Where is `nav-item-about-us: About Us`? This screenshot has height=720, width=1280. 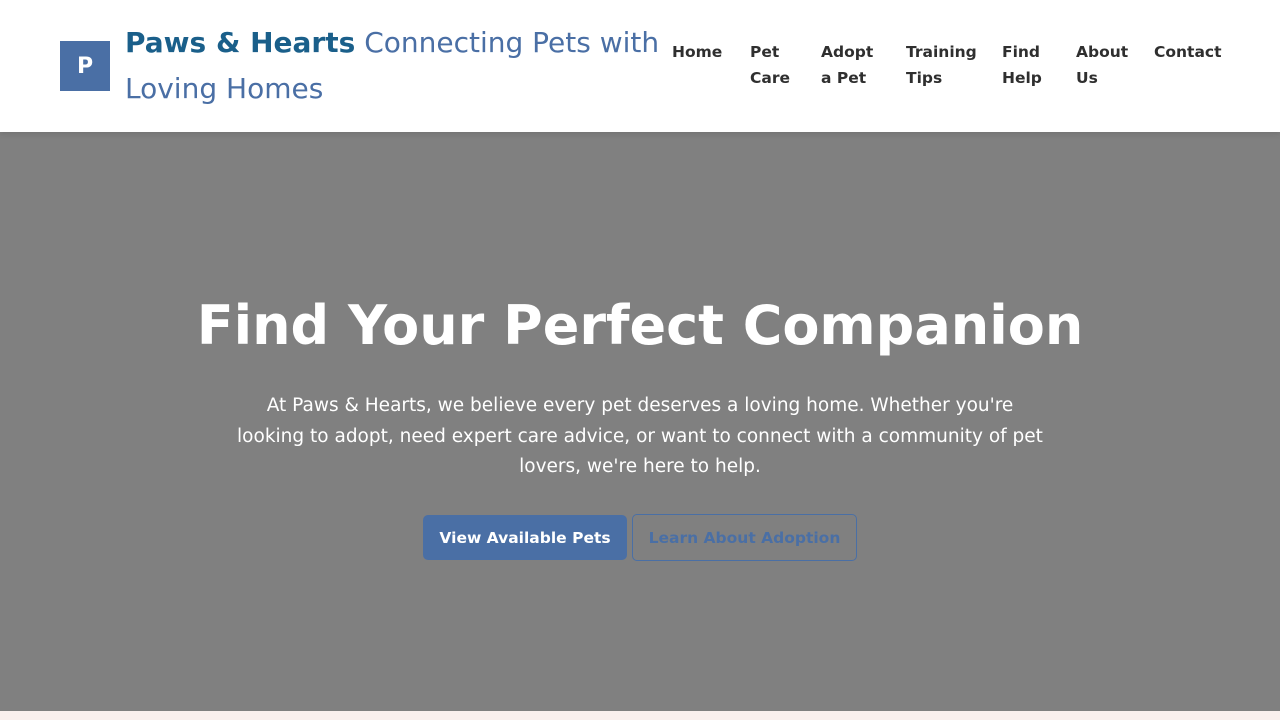 nav-item-about-us: About Us is located at coordinates (1103, 65).